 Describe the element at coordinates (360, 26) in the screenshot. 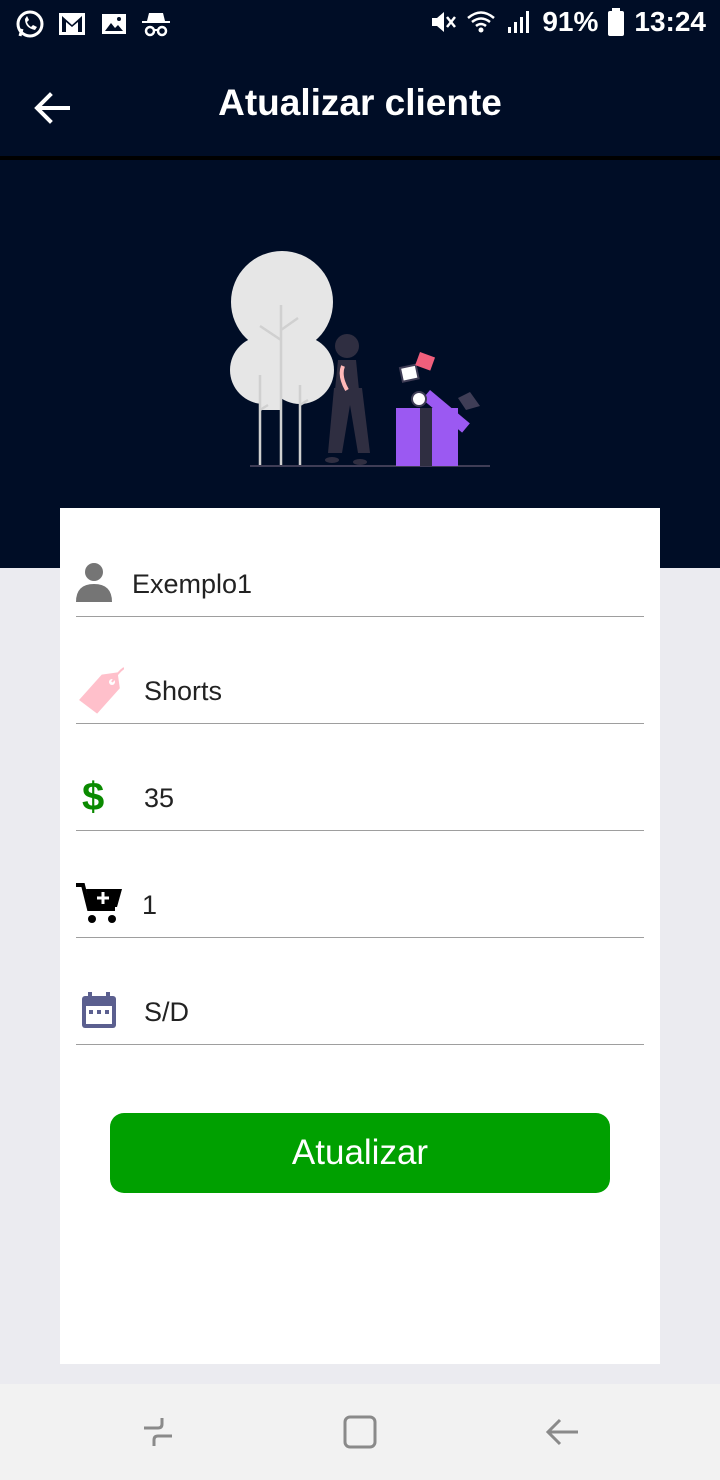

I see `status-bar: 91% 13:24` at that location.